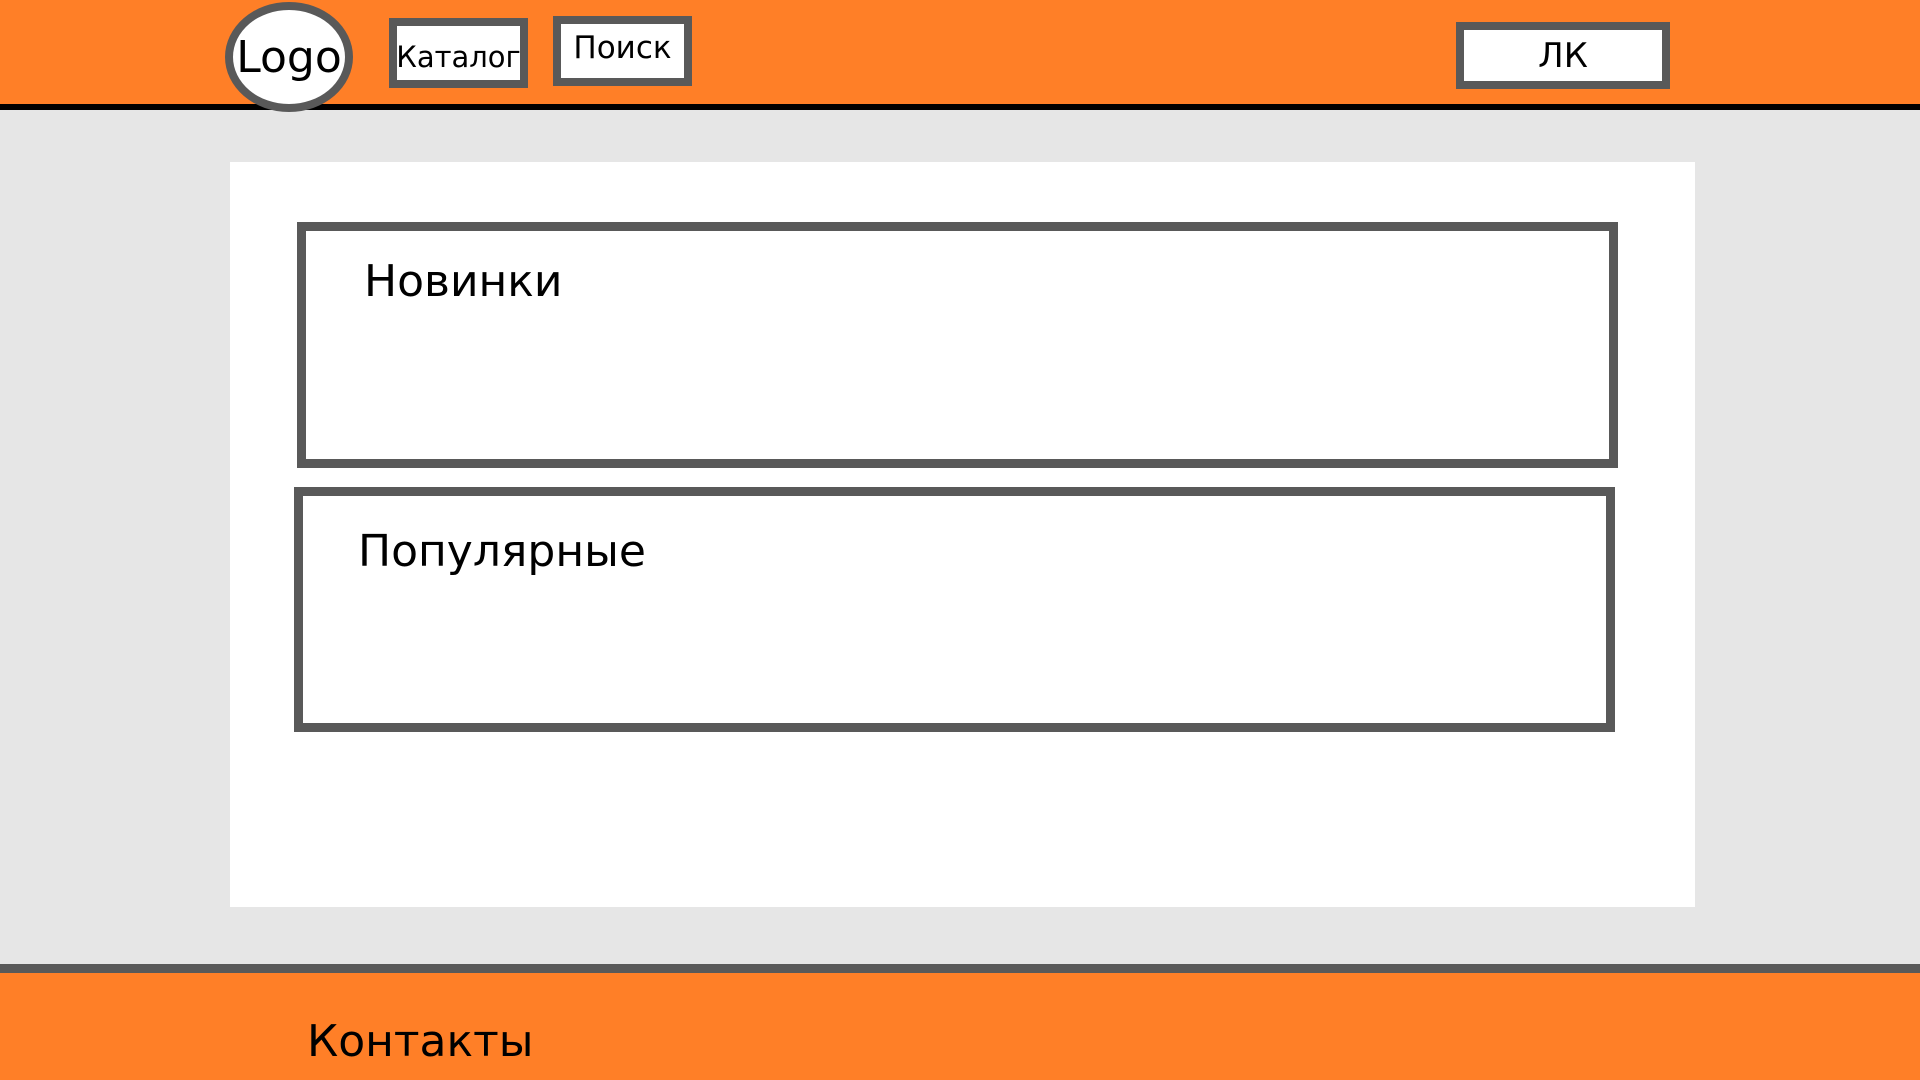 Image resolution: width=1920 pixels, height=1080 pixels. Describe the element at coordinates (463, 281) in the screenshot. I see `section-title: Новинки` at that location.